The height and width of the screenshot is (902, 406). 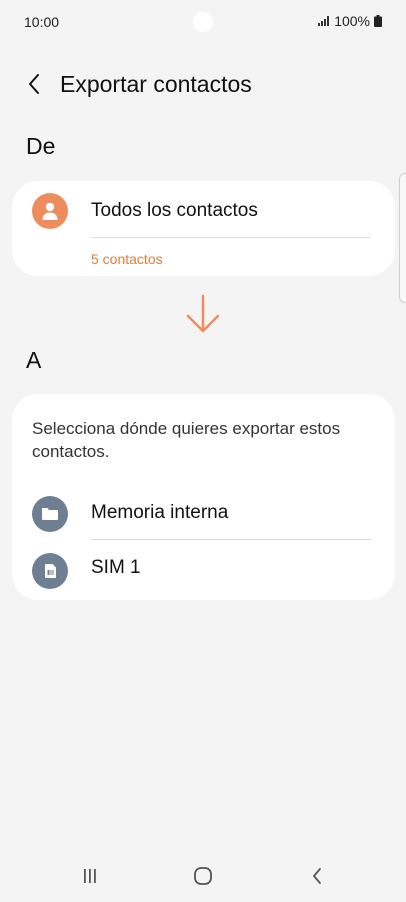 I want to click on back-button, so click(x=34, y=84).